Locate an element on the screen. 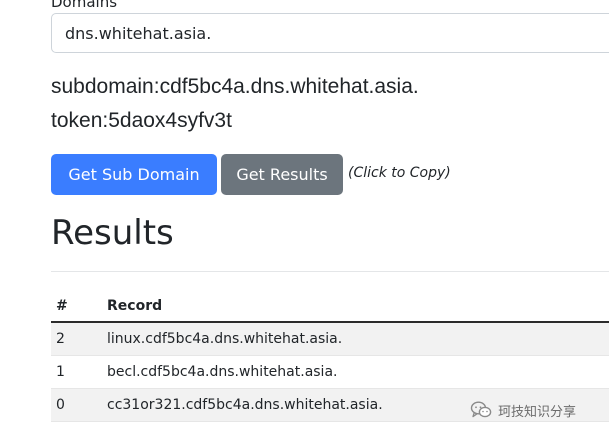 The height and width of the screenshot is (440, 609). wechat-icon is located at coordinates (481, 410).